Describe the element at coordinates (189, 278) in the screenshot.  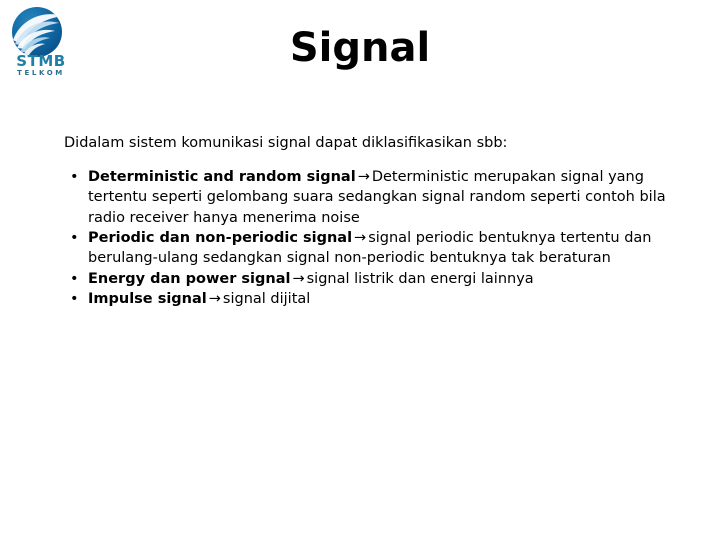
I see `bullet-lead-text: Energy dan power signal` at that location.